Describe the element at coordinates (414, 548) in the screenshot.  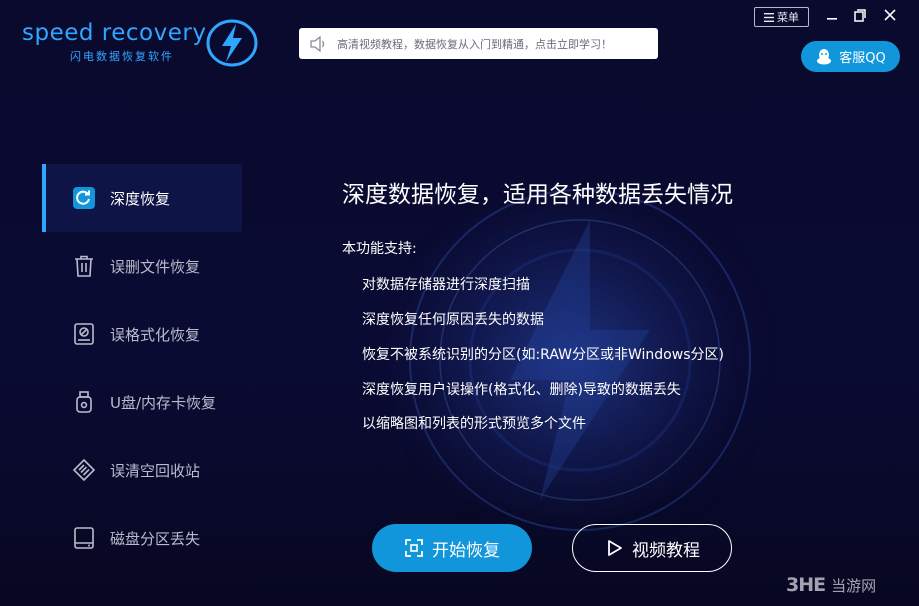
I see `scan-icon` at that location.